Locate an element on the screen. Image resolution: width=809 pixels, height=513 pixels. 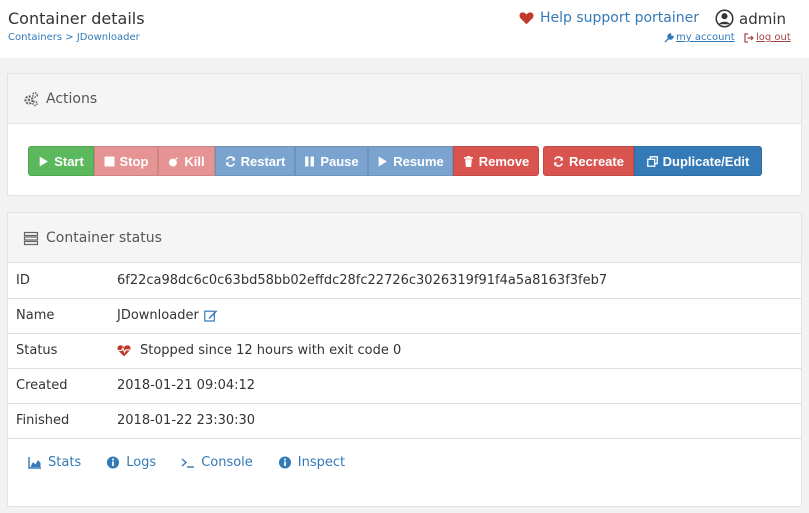
console-label: Console is located at coordinates (227, 462).